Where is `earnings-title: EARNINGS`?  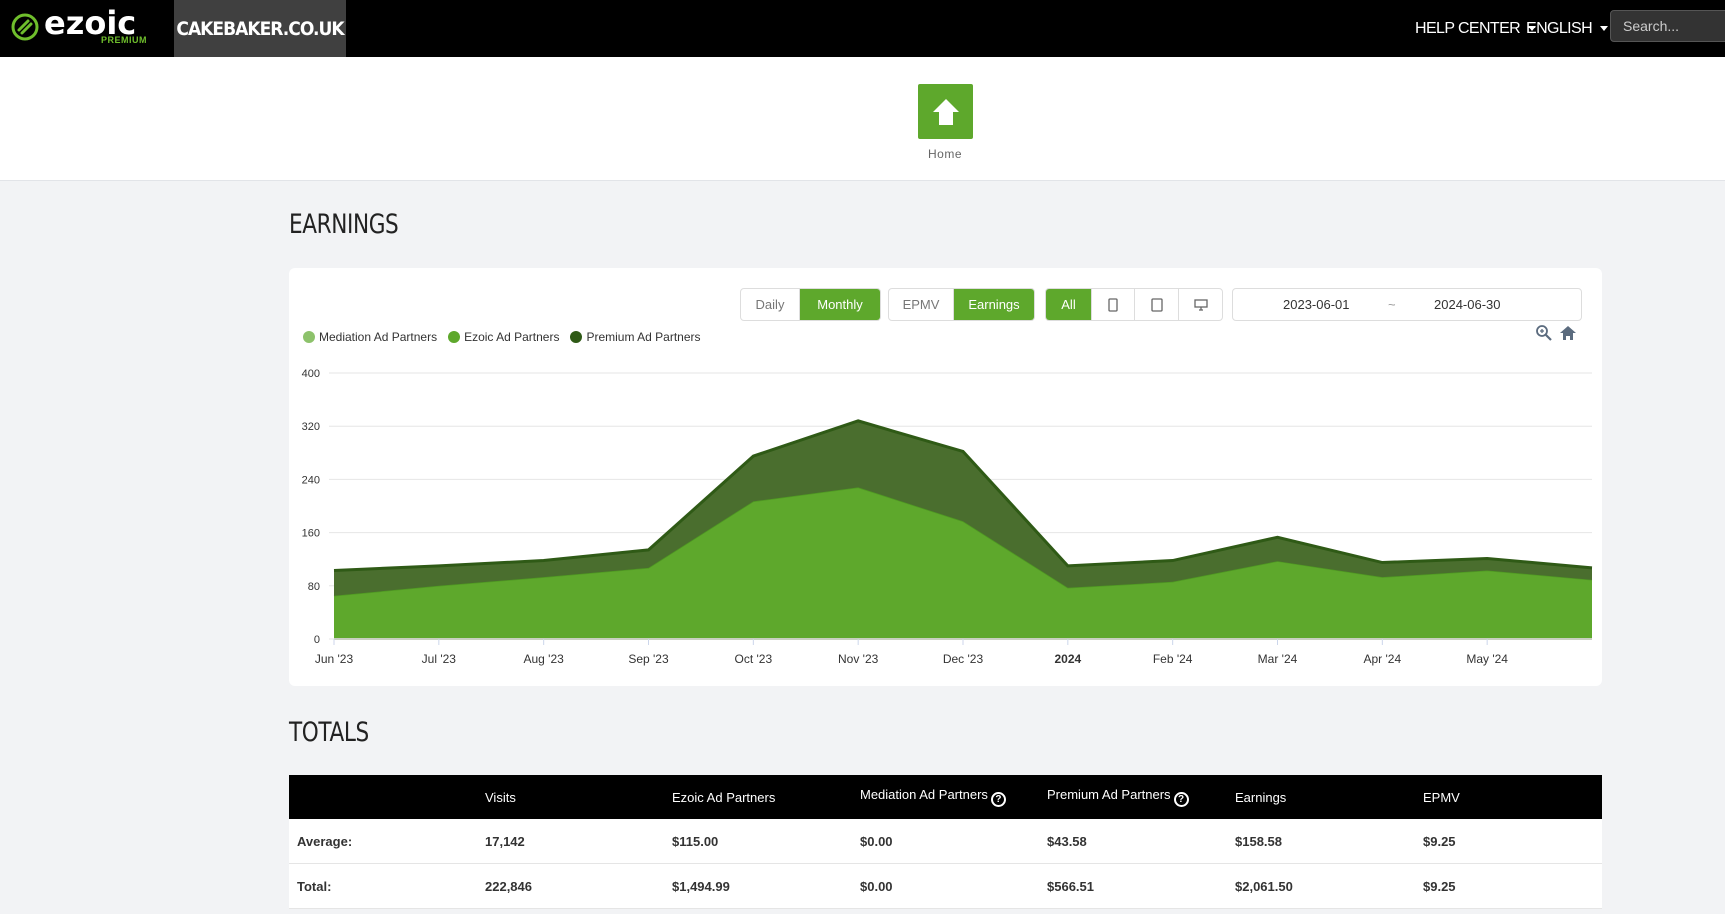 earnings-title: EARNINGS is located at coordinates (344, 224).